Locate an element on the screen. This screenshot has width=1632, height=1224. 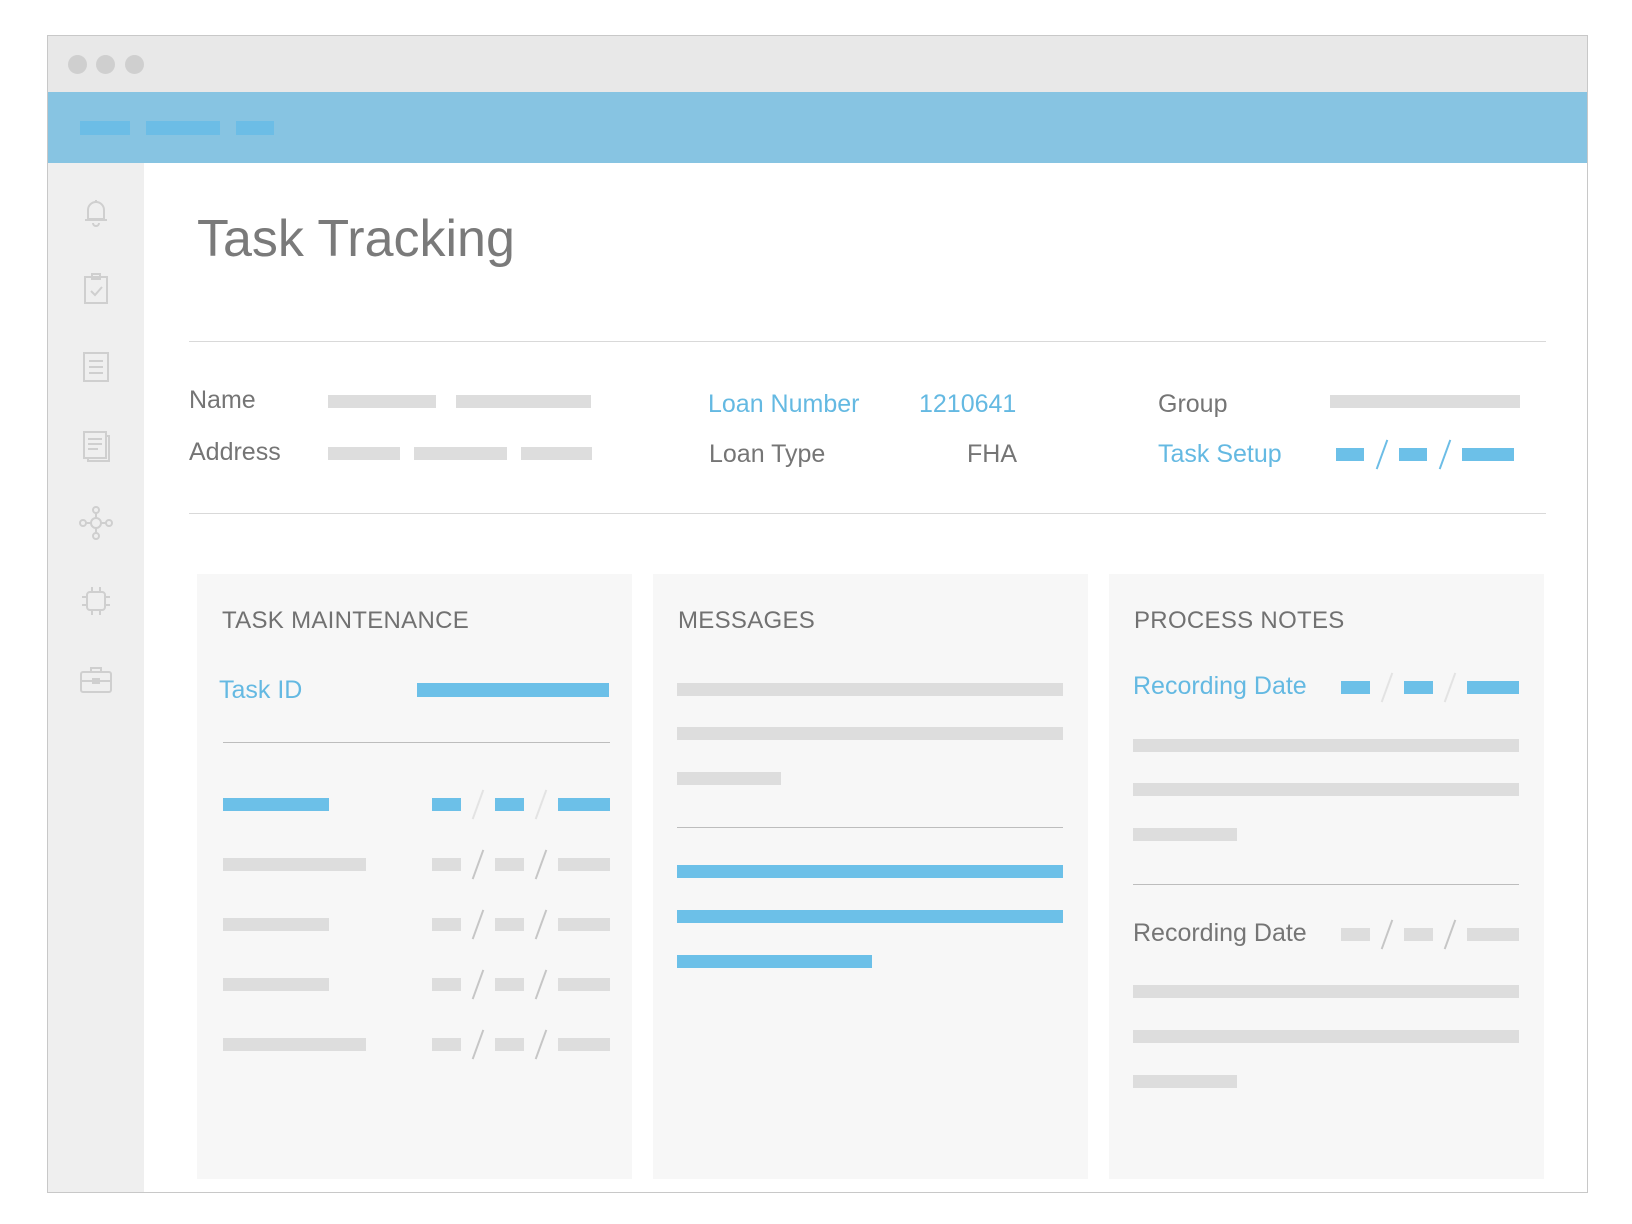
window-maximize-button is located at coordinates (134, 64).